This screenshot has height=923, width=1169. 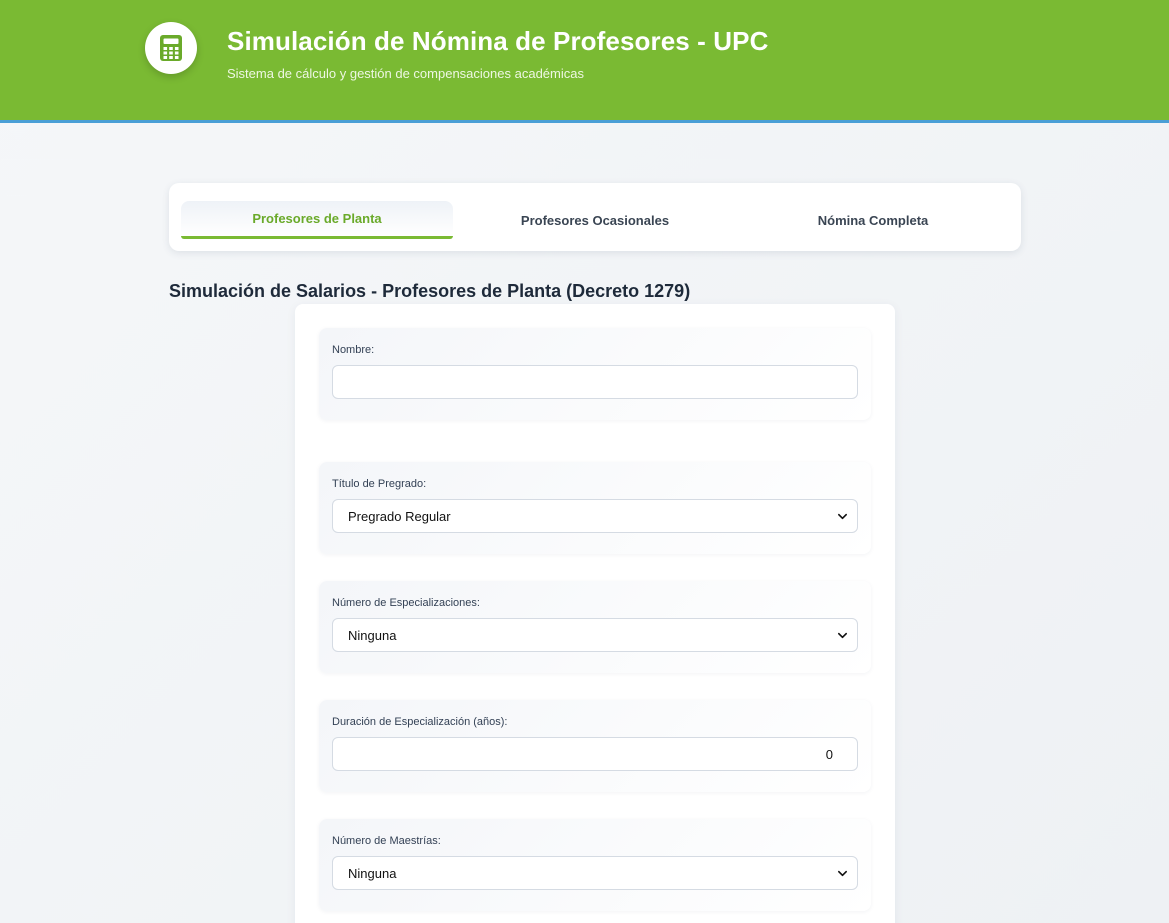 What do you see at coordinates (595, 382) in the screenshot?
I see `nombre-input` at bounding box center [595, 382].